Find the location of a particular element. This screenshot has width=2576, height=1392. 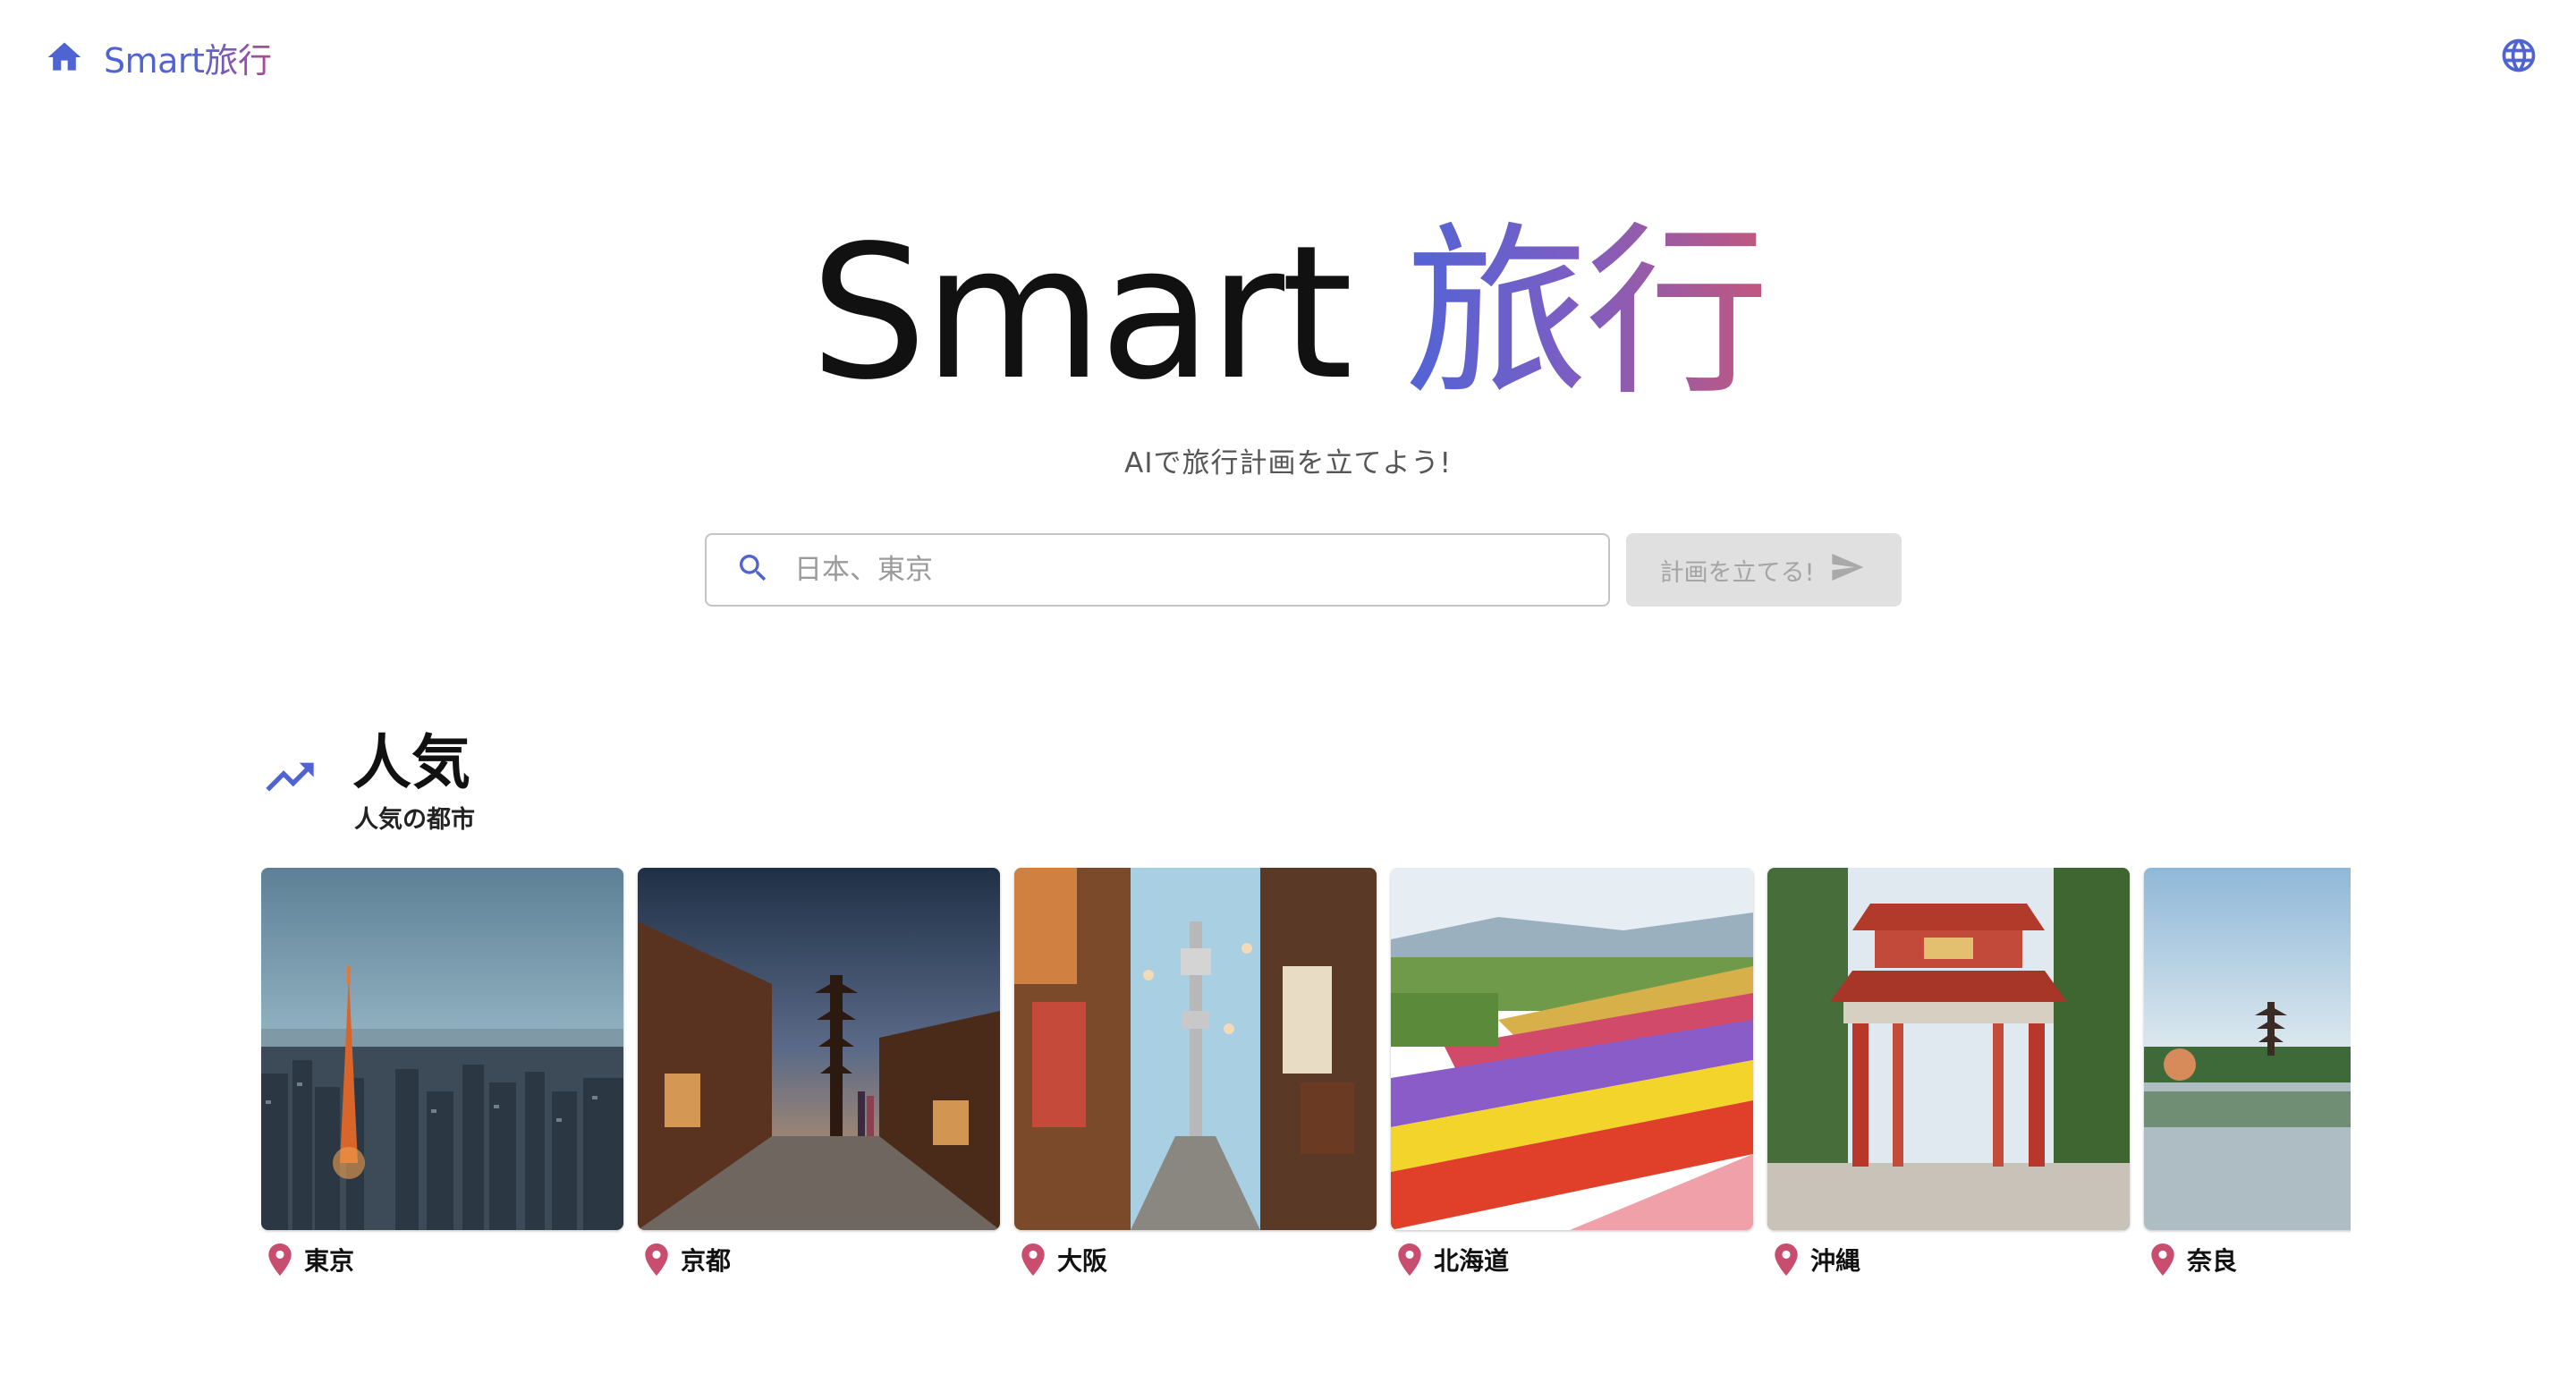

home-link: Smart旅行 is located at coordinates (158, 57).